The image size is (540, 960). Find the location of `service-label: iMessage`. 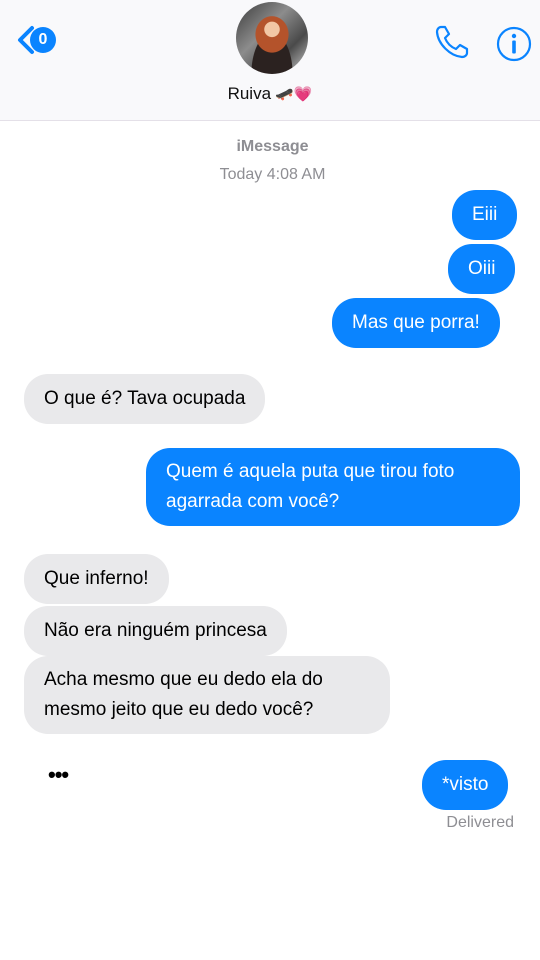

service-label: iMessage is located at coordinates (272, 146).